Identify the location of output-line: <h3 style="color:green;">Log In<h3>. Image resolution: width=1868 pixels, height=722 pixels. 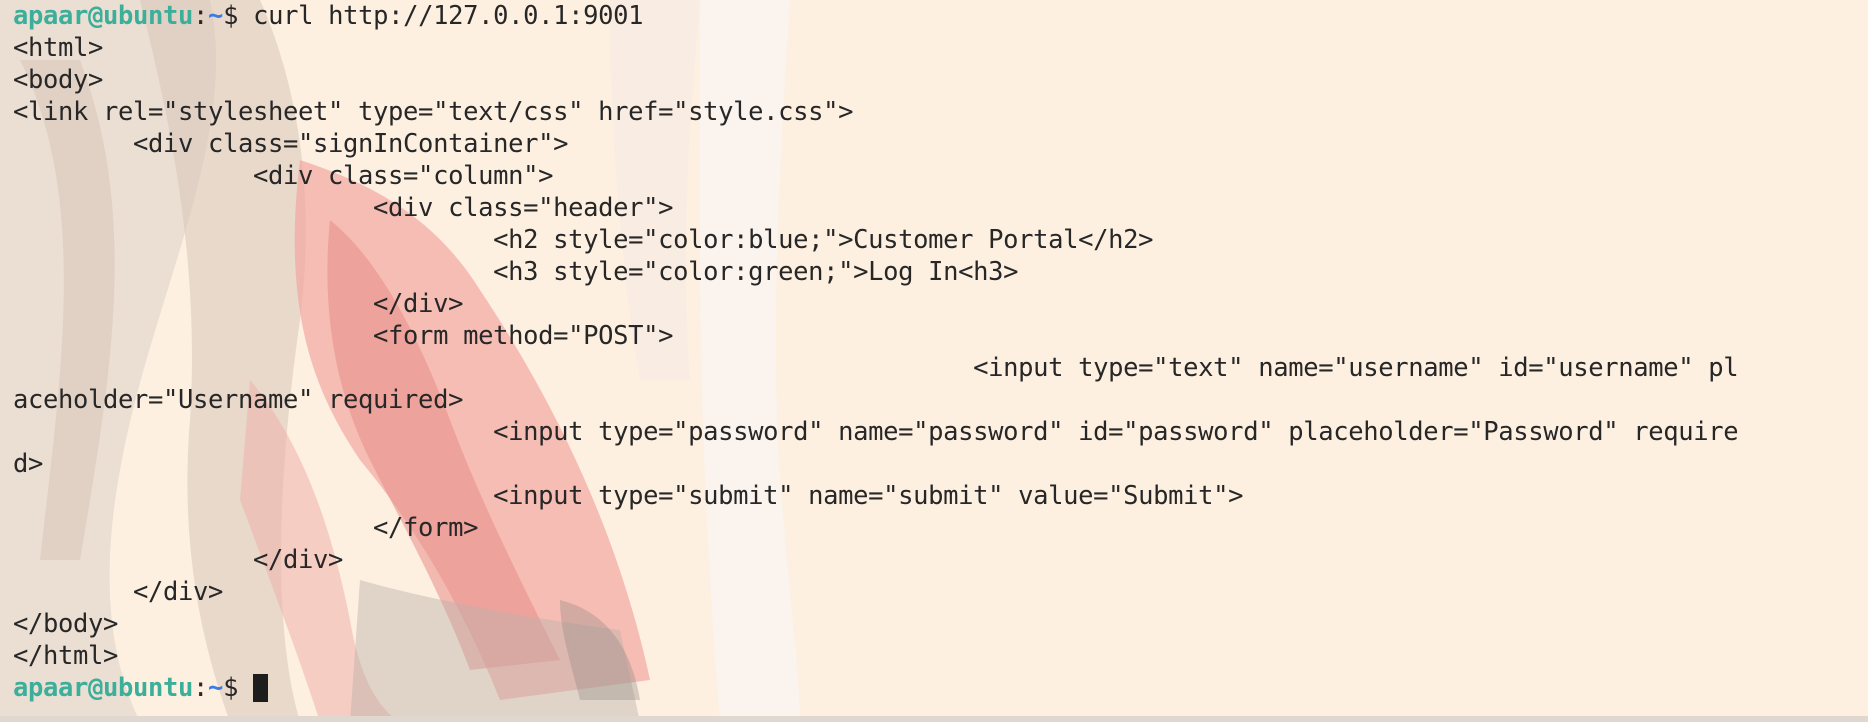
(516, 272).